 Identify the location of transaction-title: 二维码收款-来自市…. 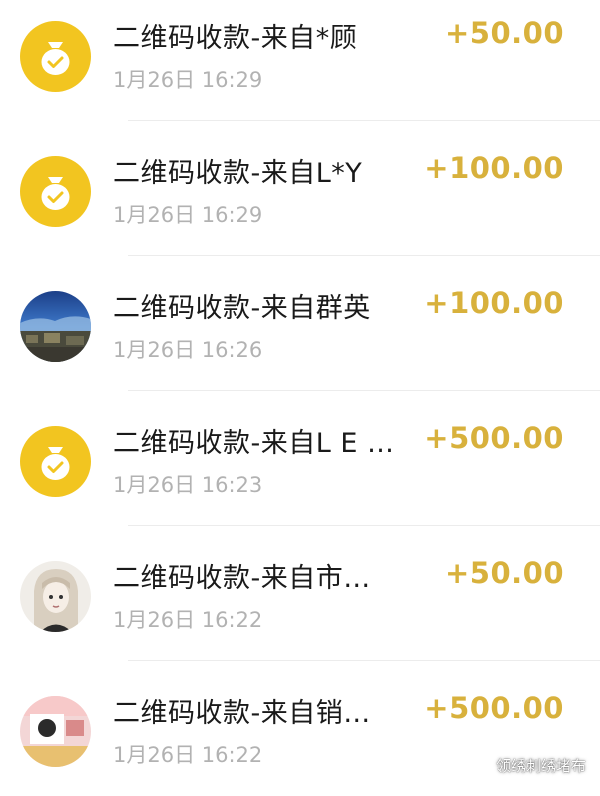
(242, 578).